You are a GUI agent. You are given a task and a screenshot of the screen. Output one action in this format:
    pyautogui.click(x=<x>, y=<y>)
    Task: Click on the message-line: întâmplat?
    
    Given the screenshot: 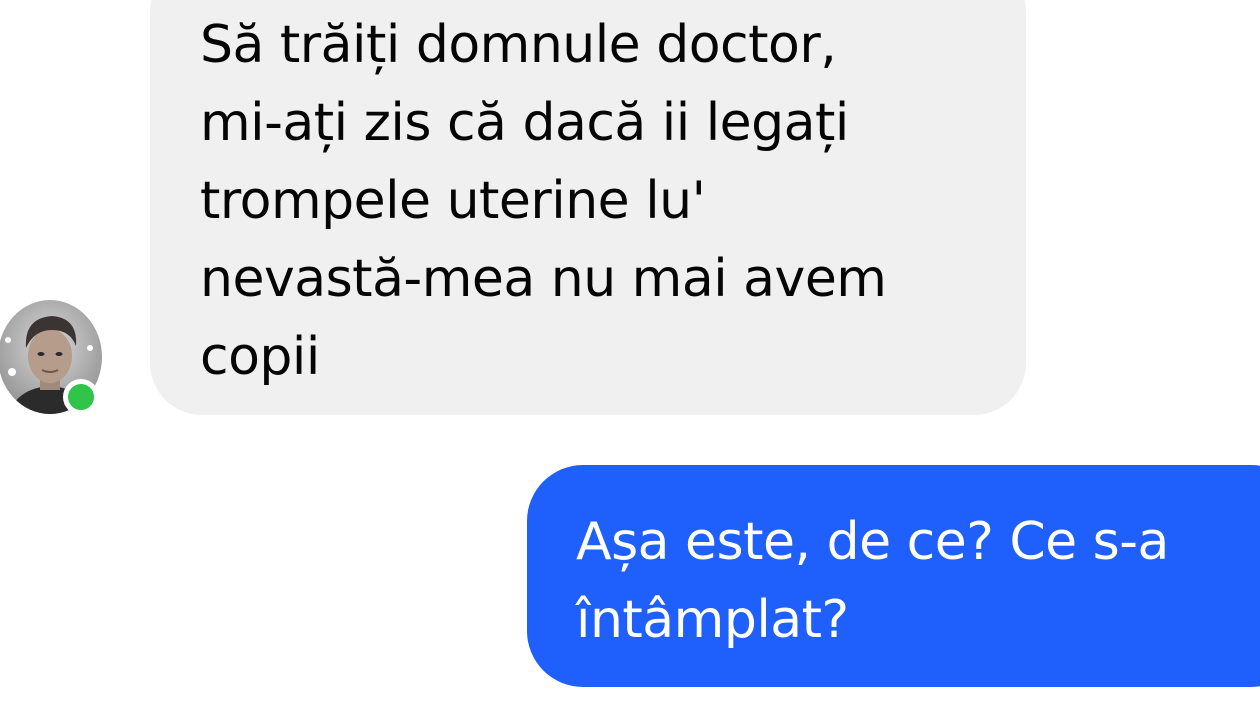 What is the action you would take?
    pyautogui.click(x=712, y=620)
    